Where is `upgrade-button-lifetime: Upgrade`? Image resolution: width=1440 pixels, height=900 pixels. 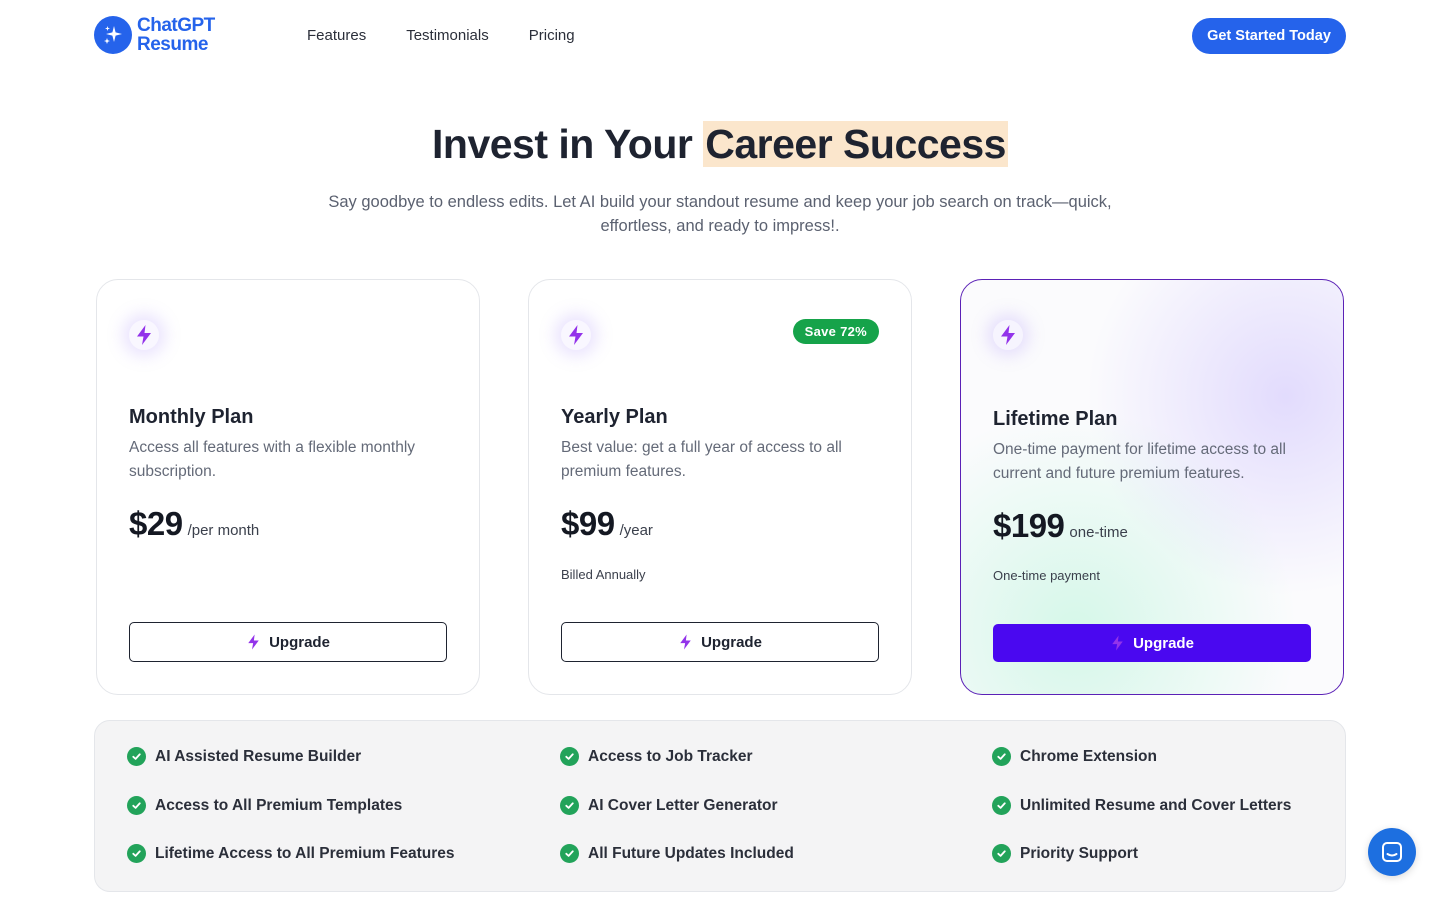
upgrade-button-lifetime: Upgrade is located at coordinates (1152, 643).